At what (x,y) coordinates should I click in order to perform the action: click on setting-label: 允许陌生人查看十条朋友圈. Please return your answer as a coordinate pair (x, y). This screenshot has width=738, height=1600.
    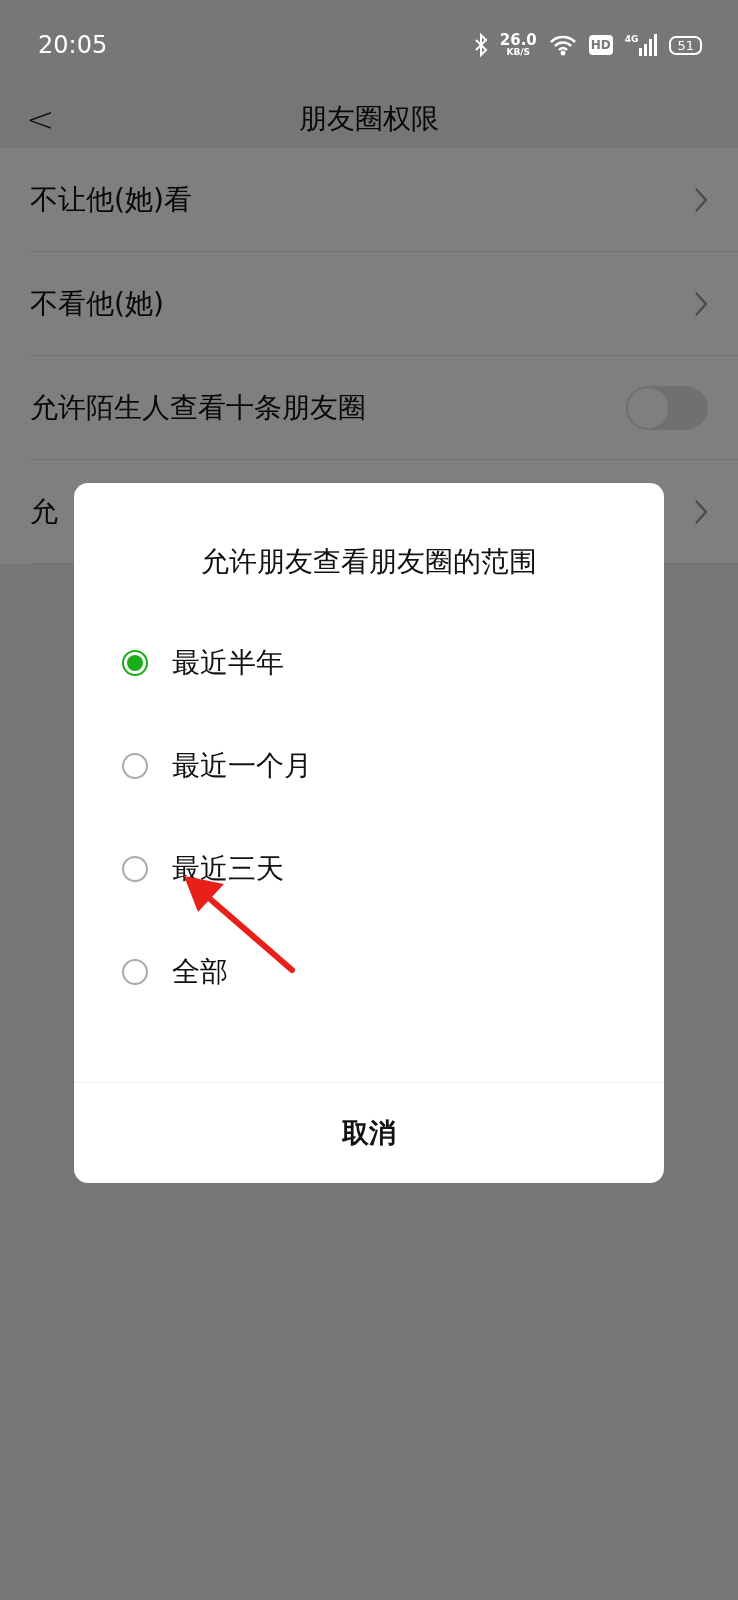
    Looking at the image, I should click on (198, 407).